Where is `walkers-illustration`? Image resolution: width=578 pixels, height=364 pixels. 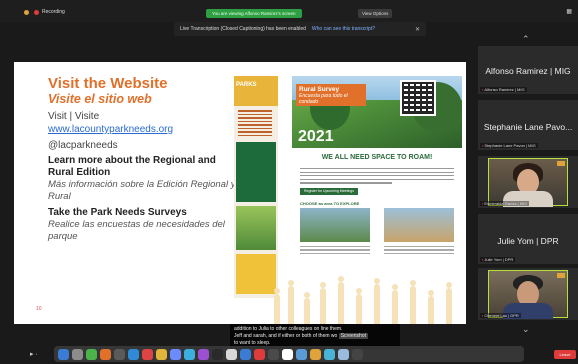 walkers-illustration is located at coordinates (364, 297).